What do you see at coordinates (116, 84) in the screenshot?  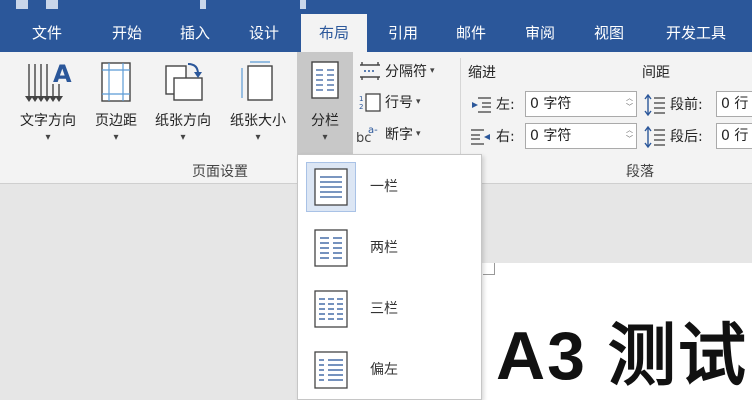 I see `margins-icon` at bounding box center [116, 84].